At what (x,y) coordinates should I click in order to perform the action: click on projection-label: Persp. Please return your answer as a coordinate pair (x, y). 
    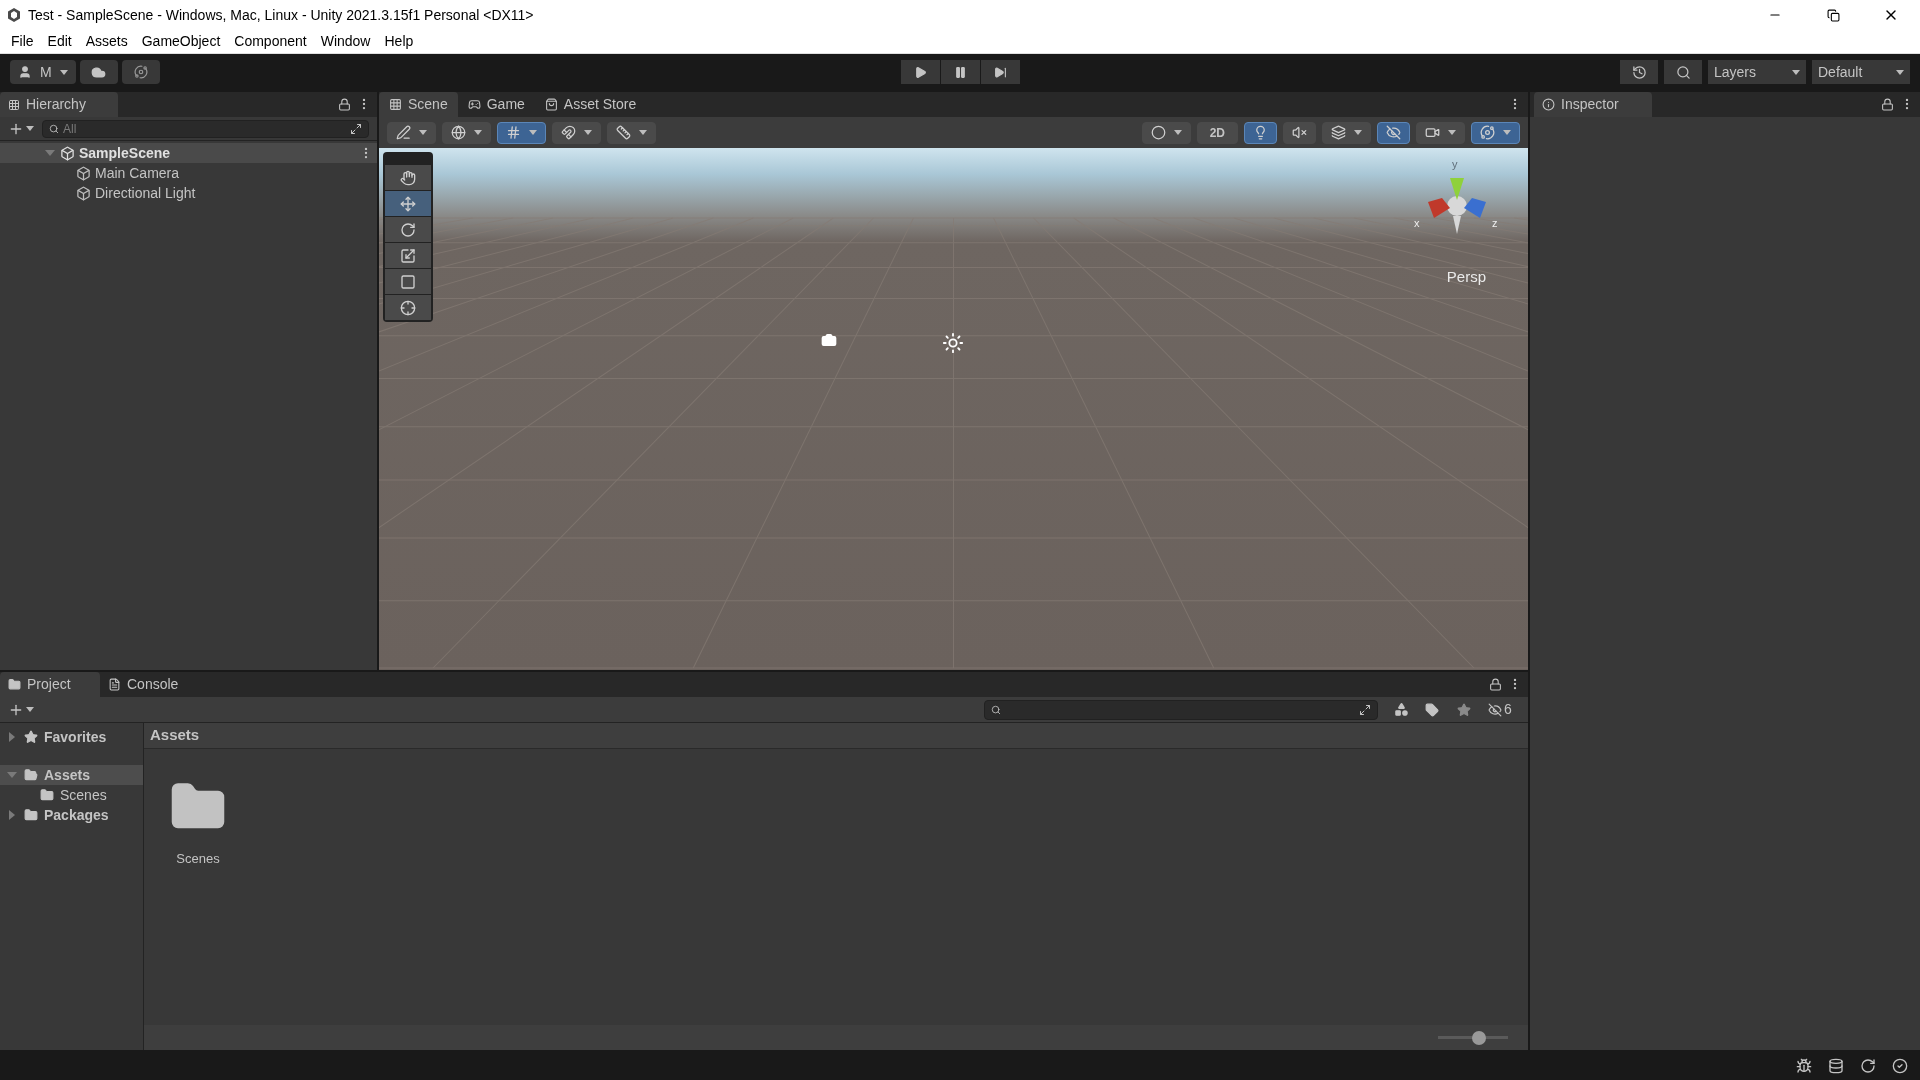
    Looking at the image, I should click on (1466, 277).